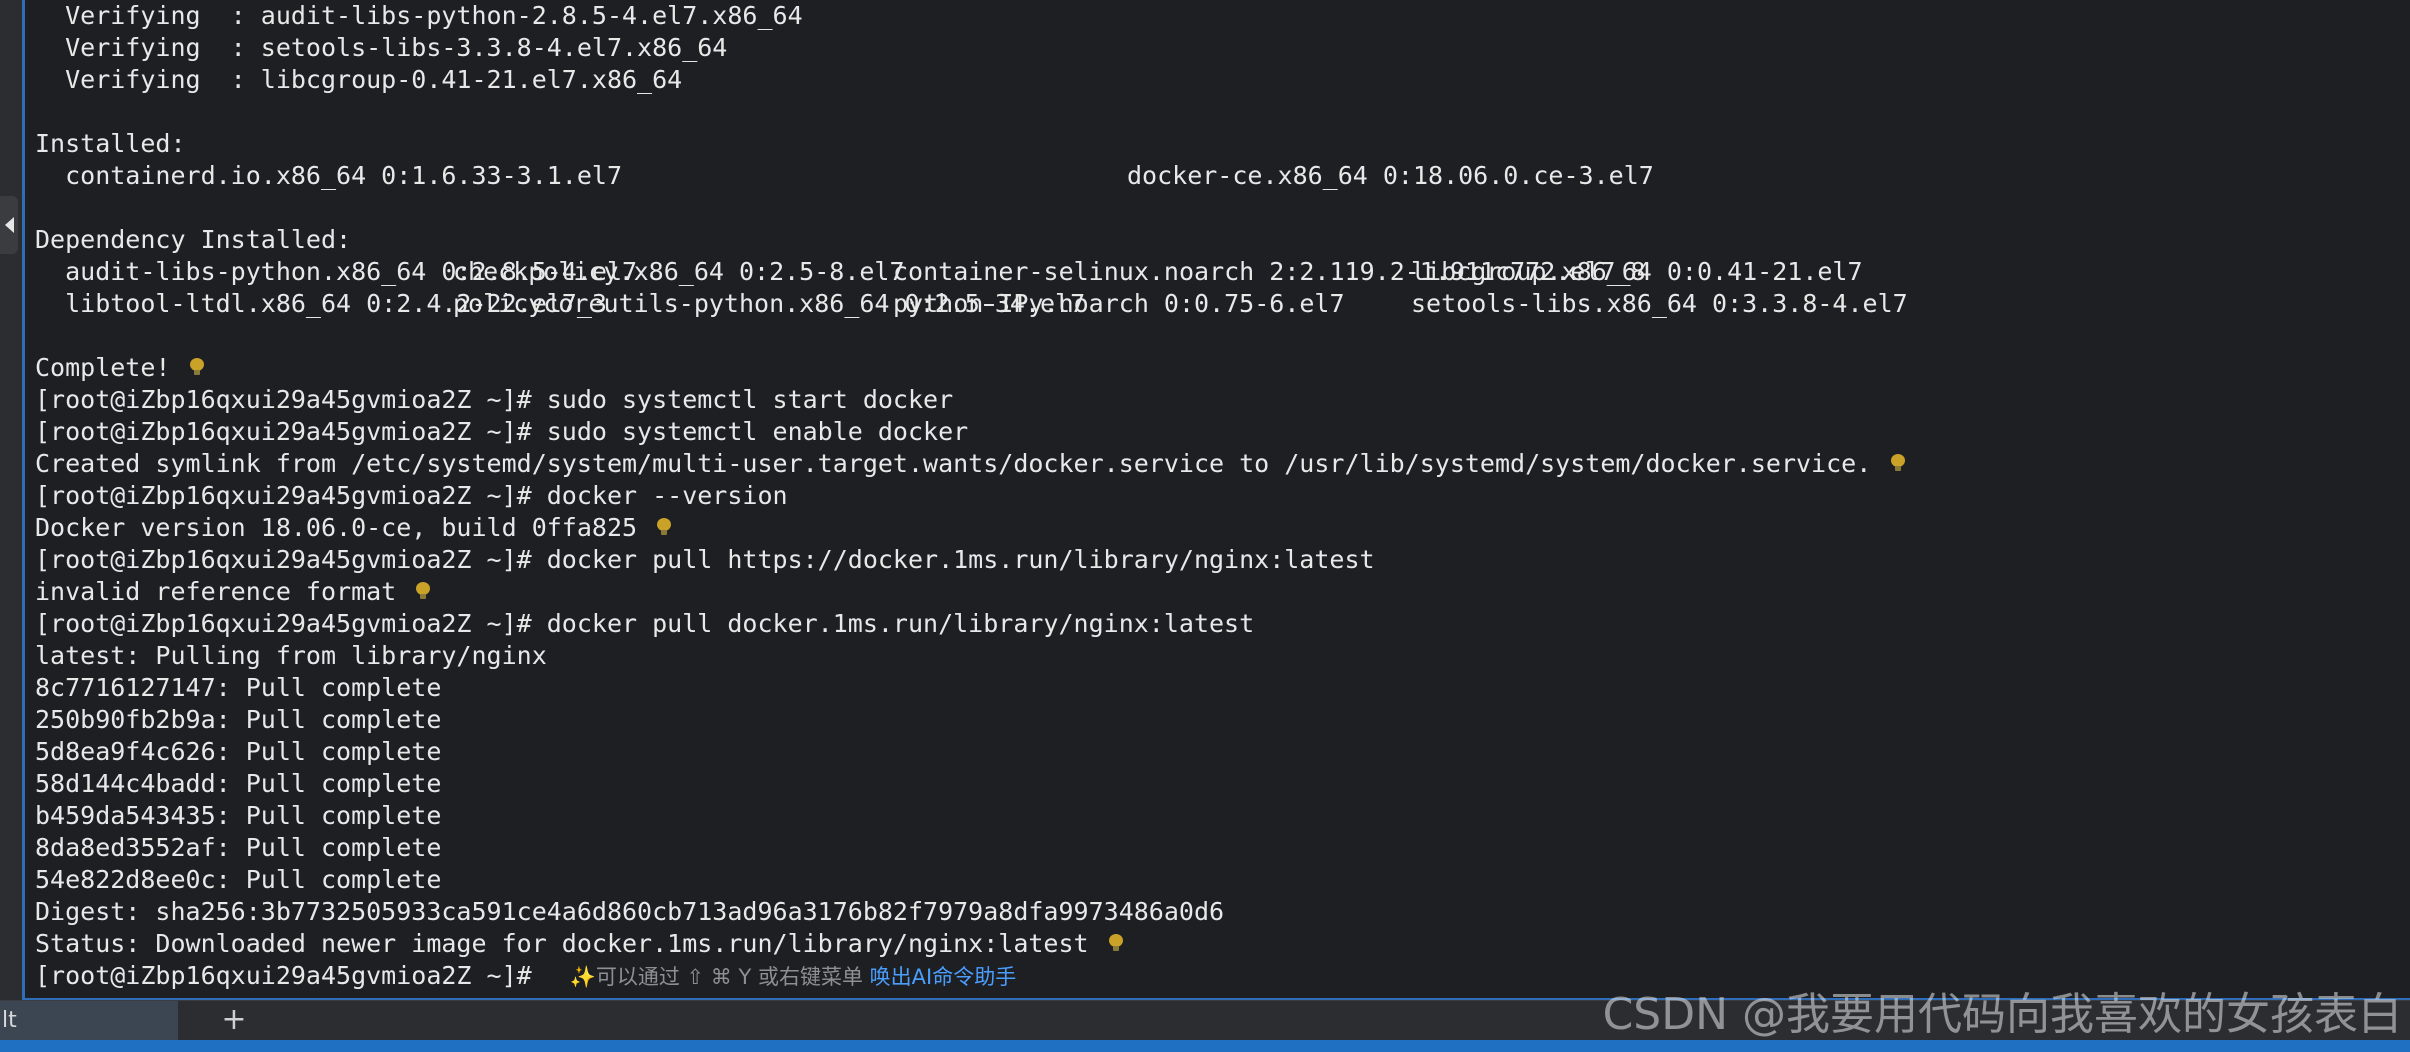 This screenshot has height=1052, width=2410. I want to click on csdn-watermark: CSDN @我要用代码向我喜欢的女孩表白, so click(2002, 1014).